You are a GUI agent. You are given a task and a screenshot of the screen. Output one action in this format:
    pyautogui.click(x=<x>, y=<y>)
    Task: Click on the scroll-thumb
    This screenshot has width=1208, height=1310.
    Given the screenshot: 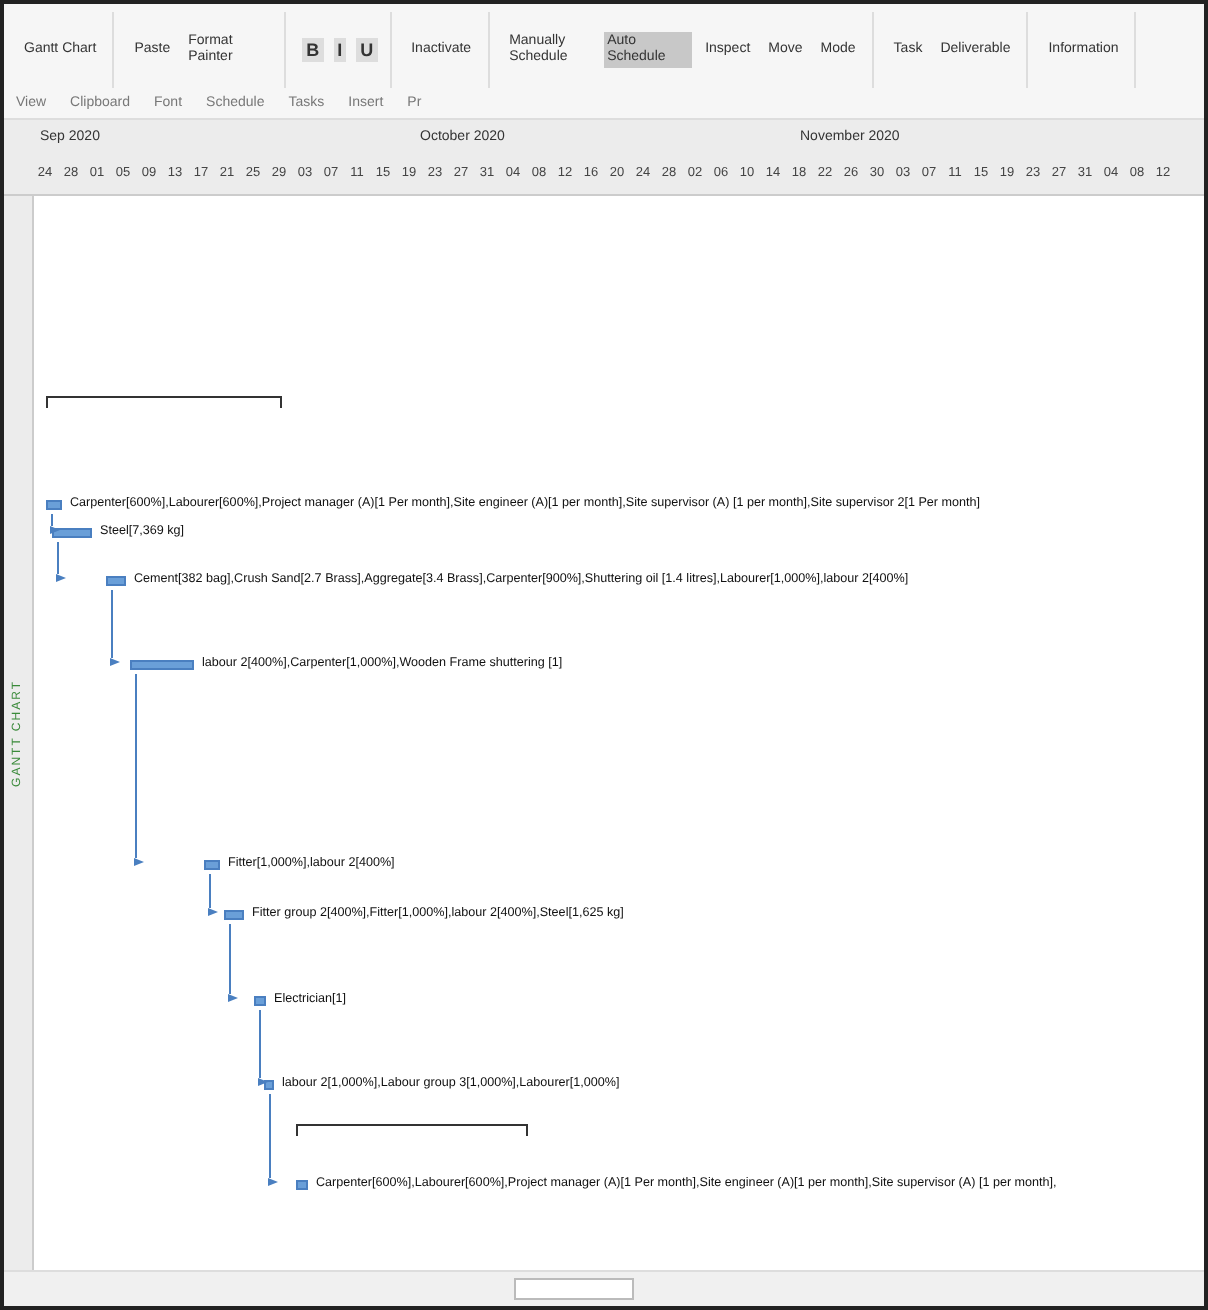 What is the action you would take?
    pyautogui.click(x=574, y=1289)
    